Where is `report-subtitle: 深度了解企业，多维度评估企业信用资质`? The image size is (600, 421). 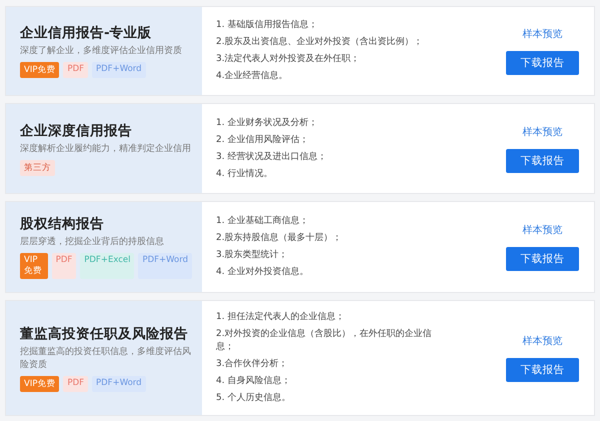
report-subtitle: 深度了解企业，多维度评估企业信用资质 is located at coordinates (101, 51).